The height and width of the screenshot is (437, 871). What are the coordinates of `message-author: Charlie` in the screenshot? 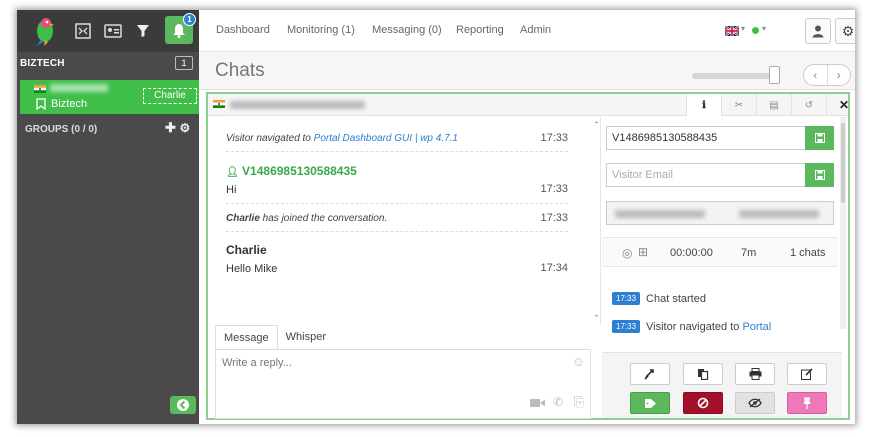 It's located at (243, 218).